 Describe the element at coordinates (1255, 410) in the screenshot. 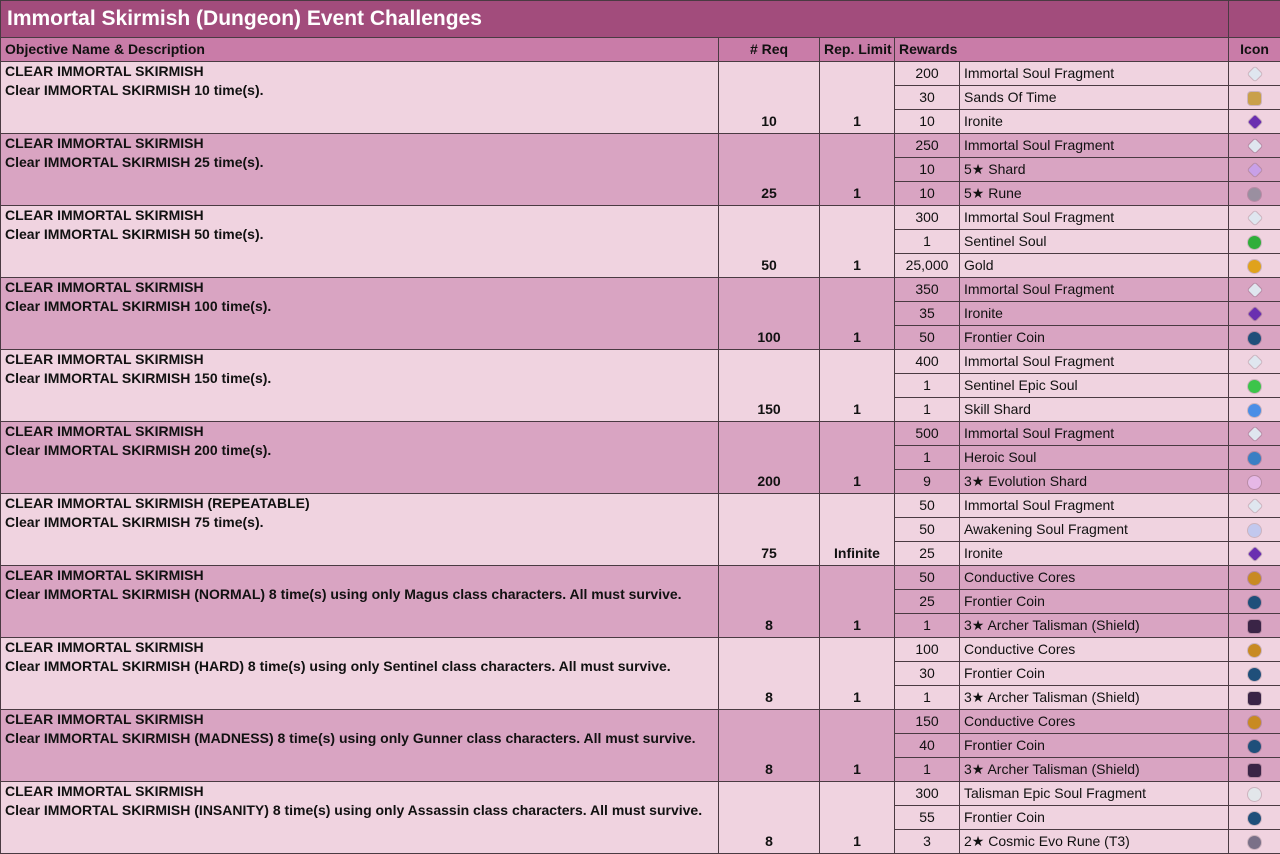

I see `skill-shard-icon` at that location.